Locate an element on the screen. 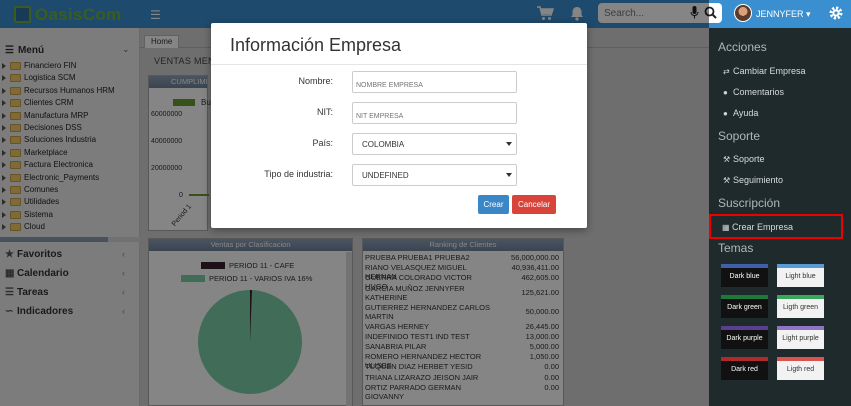 The height and width of the screenshot is (406, 851). user-menu: JENNYFER ▾ is located at coordinates (783, 14).